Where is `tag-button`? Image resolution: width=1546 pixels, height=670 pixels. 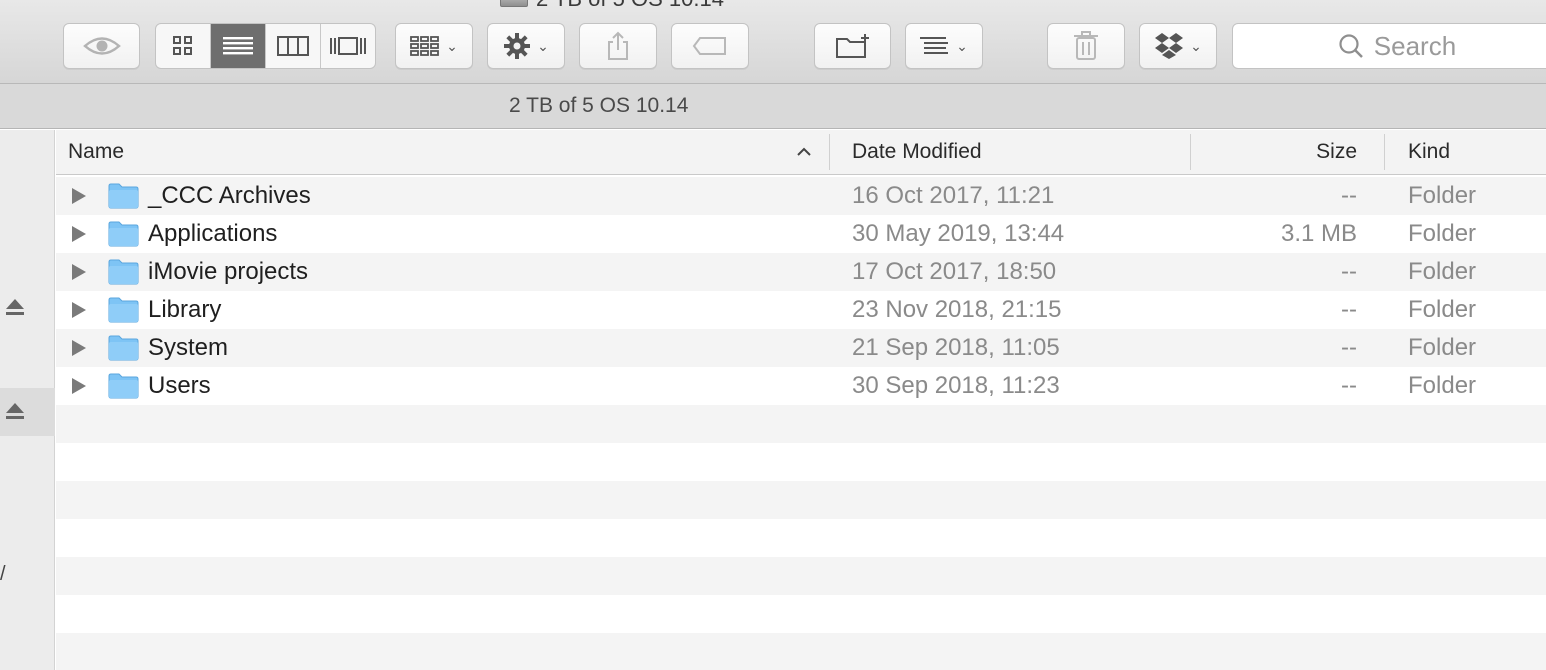
tag-button is located at coordinates (710, 46).